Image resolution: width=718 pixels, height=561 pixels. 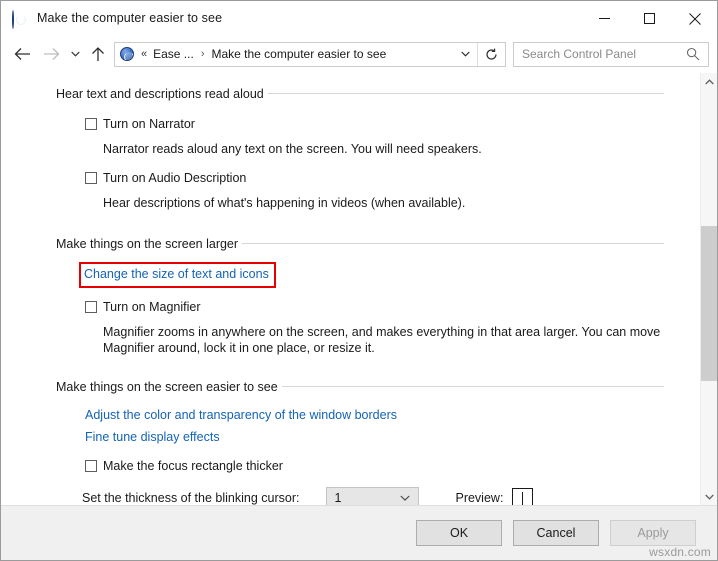 I want to click on checkbox-row-focus-rectangle: Make the focus rectangle thicker, so click(x=392, y=466).